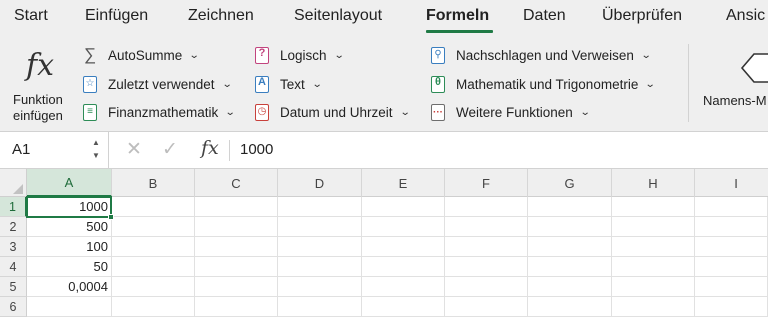 This screenshot has height=319, width=768. I want to click on column-header-b: B, so click(153, 183).